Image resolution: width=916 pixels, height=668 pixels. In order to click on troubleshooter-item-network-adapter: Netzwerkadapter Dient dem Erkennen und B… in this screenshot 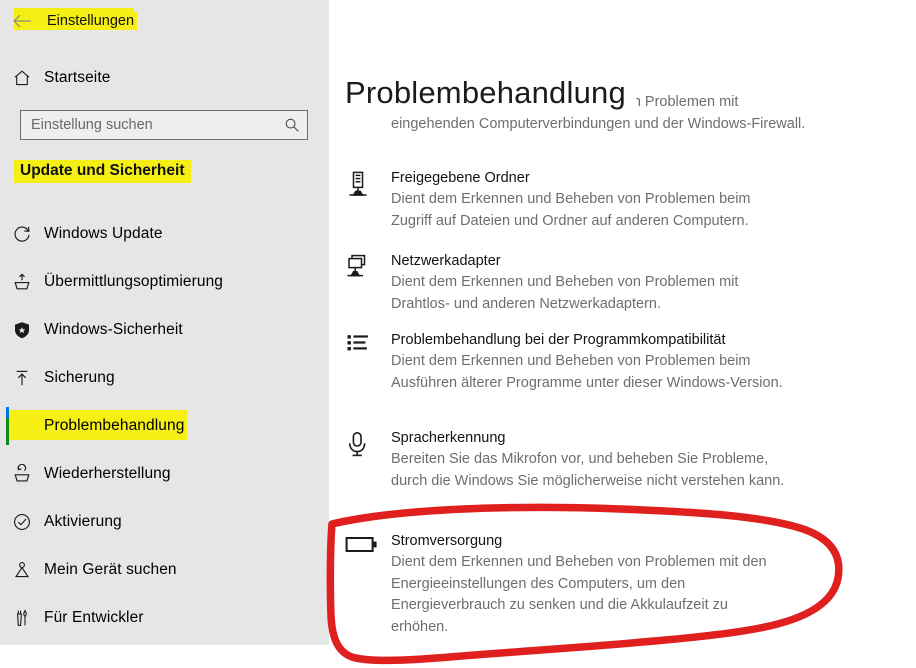, I will do `click(565, 283)`.